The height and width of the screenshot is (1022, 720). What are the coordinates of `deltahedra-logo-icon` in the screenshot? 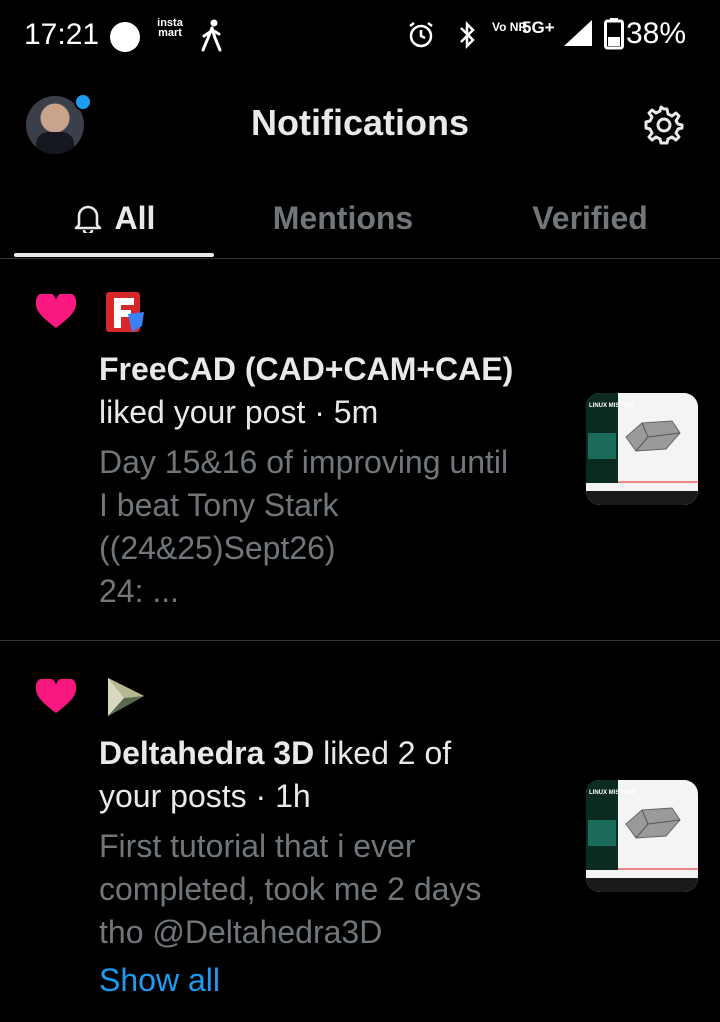 It's located at (125, 696).